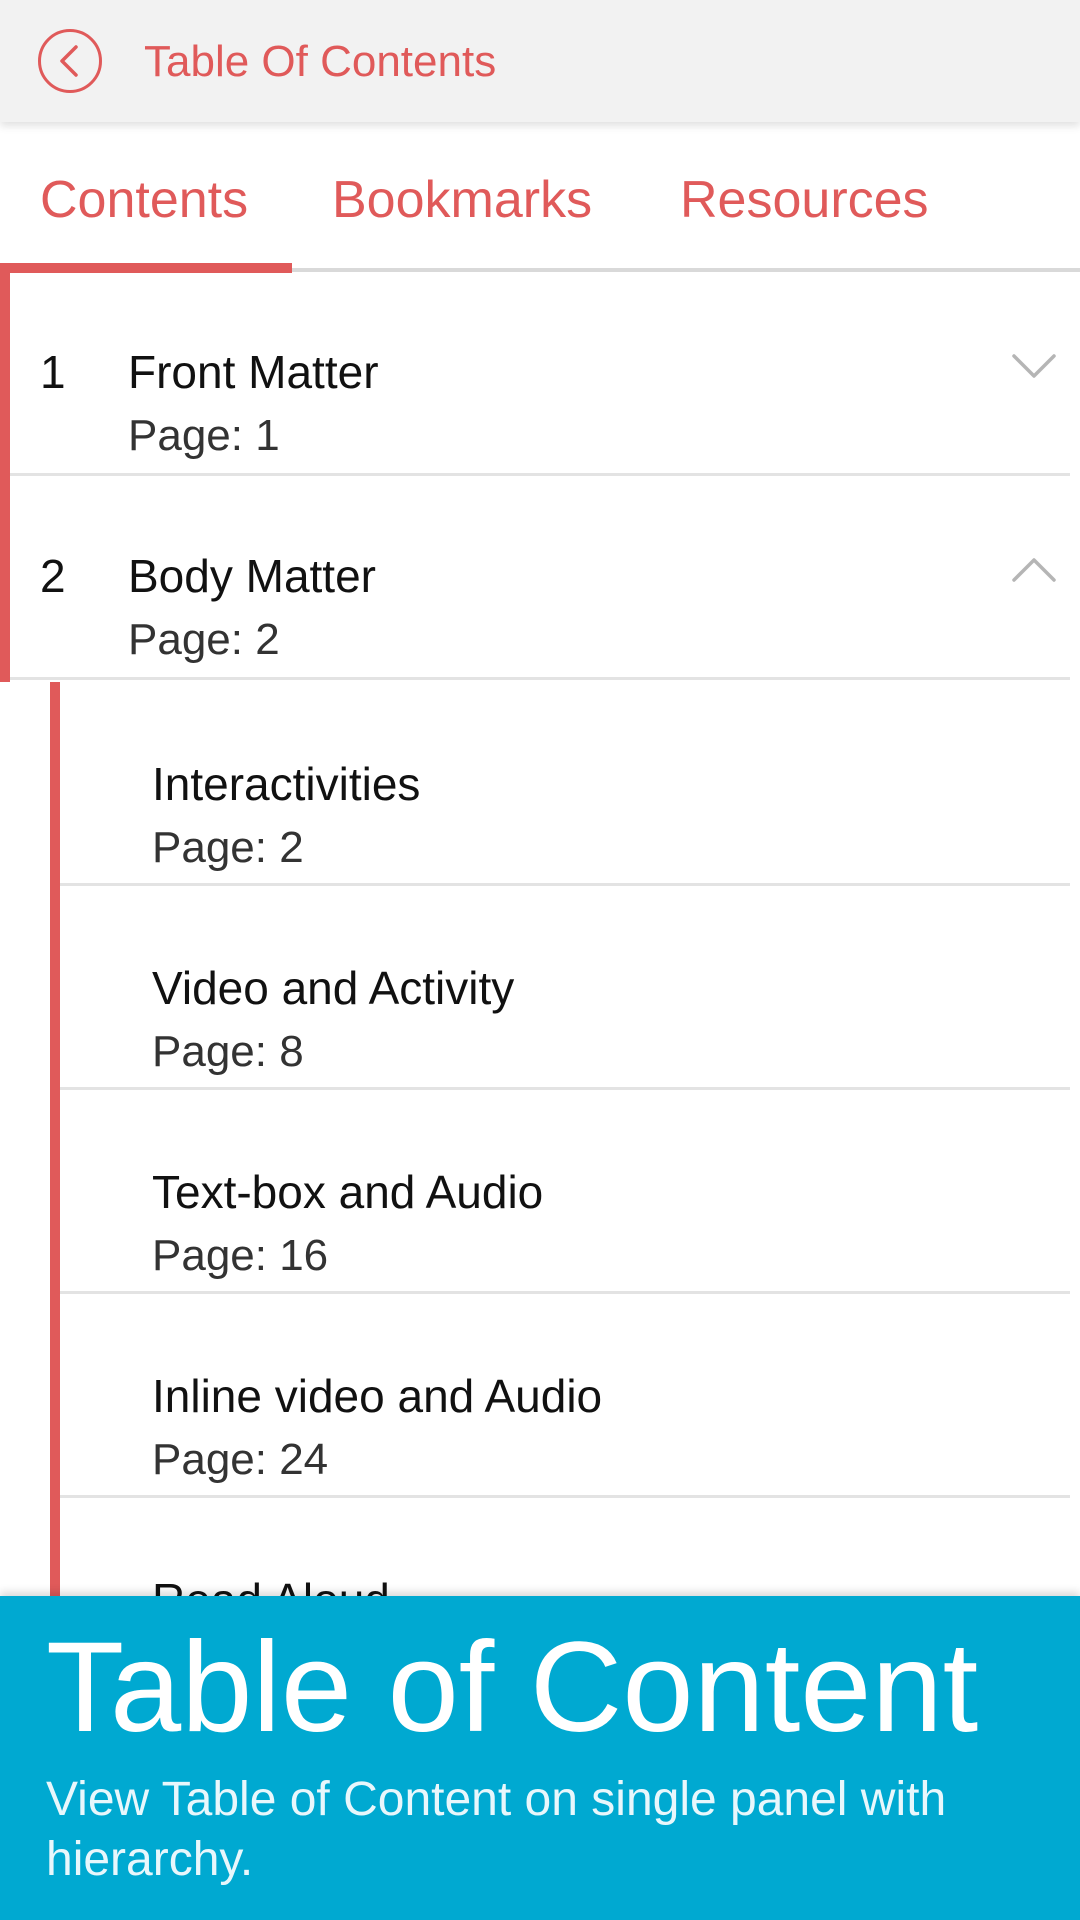 This screenshot has height=1920, width=1080. Describe the element at coordinates (204, 639) in the screenshot. I see `item-page: Page: 2` at that location.